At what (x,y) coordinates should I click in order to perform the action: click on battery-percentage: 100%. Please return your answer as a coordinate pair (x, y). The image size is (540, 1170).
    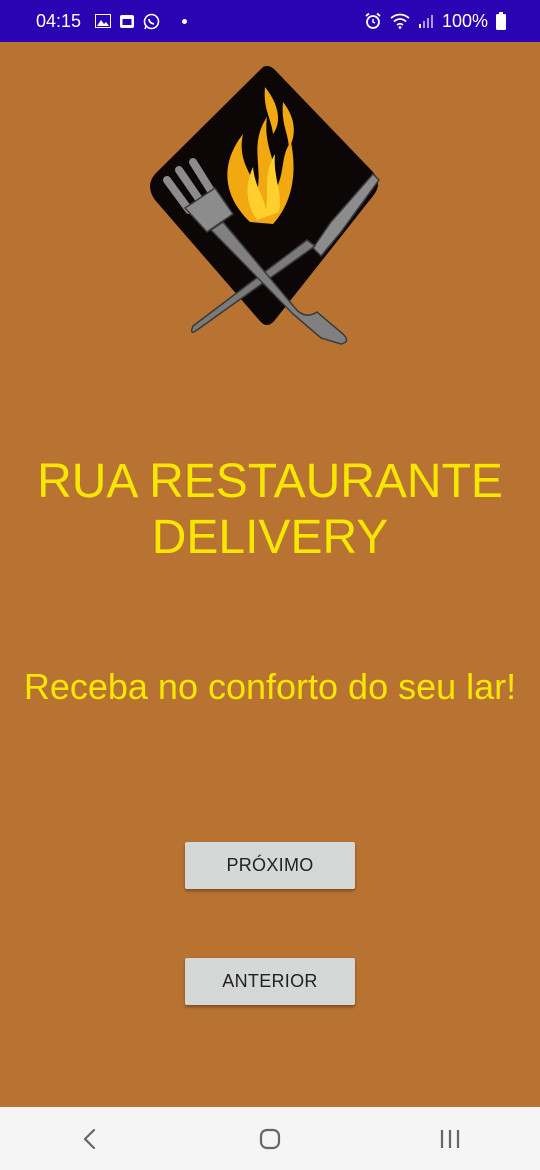
    Looking at the image, I should click on (464, 20).